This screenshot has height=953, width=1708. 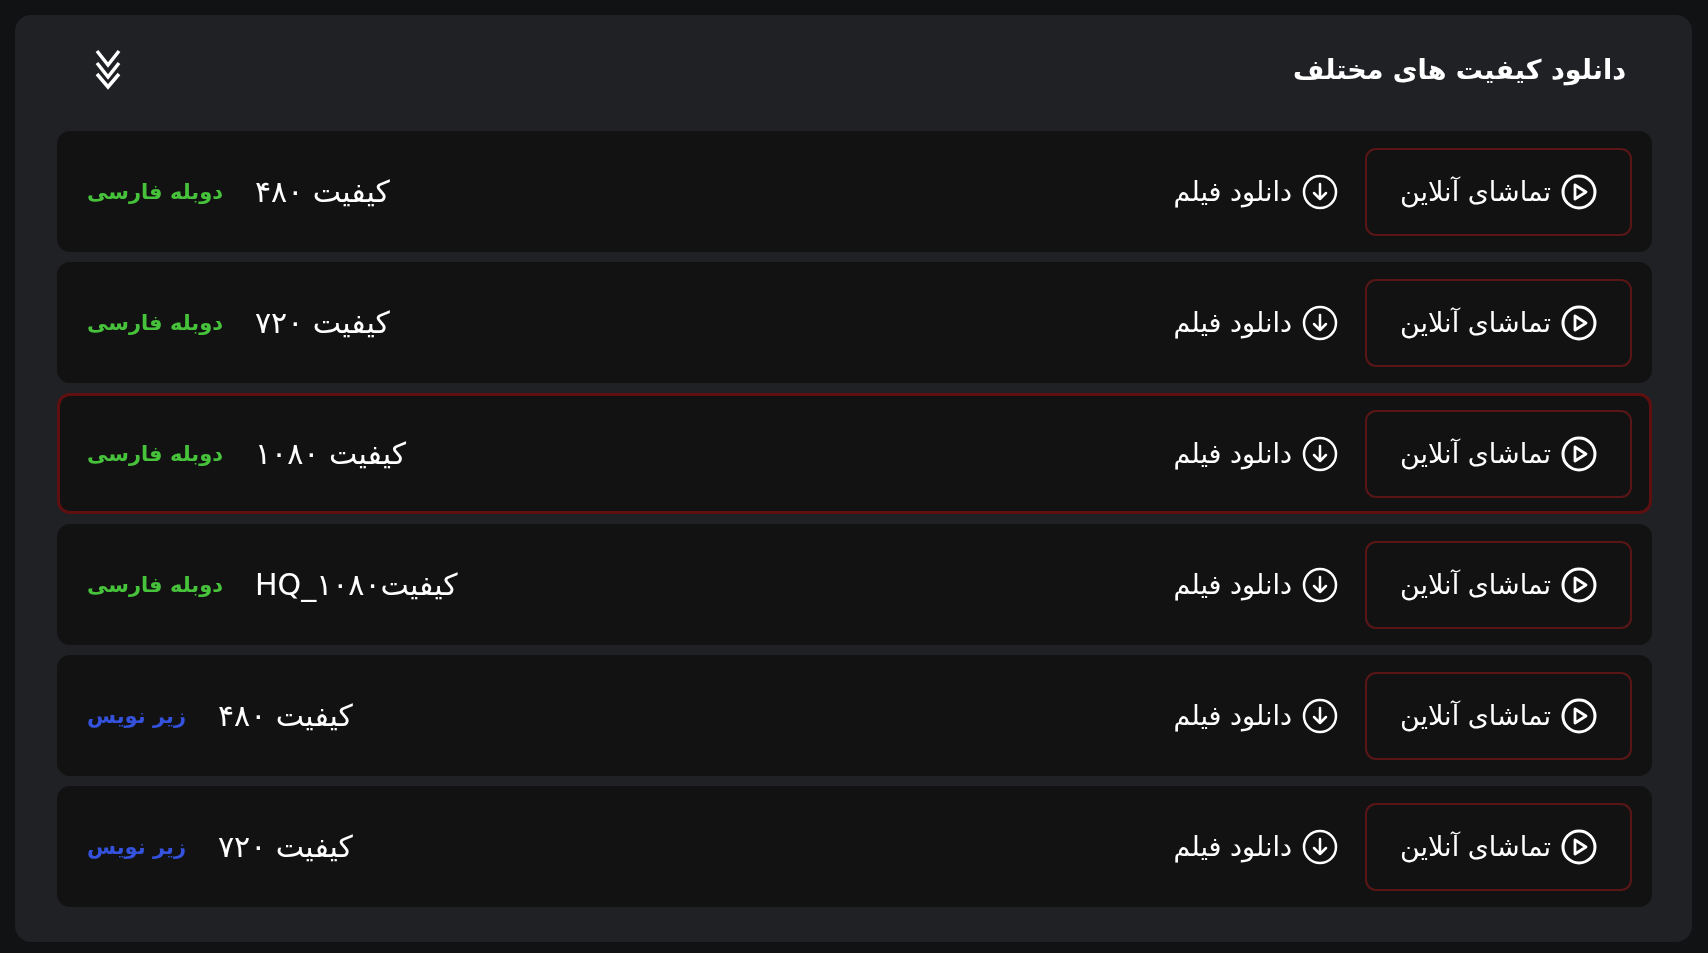 What do you see at coordinates (854, 584) in the screenshot?
I see `quality-row: تماشای آنلاین دانلود فیلم کیفیت۱۰۸۰_HQ دوبله فارسی` at bounding box center [854, 584].